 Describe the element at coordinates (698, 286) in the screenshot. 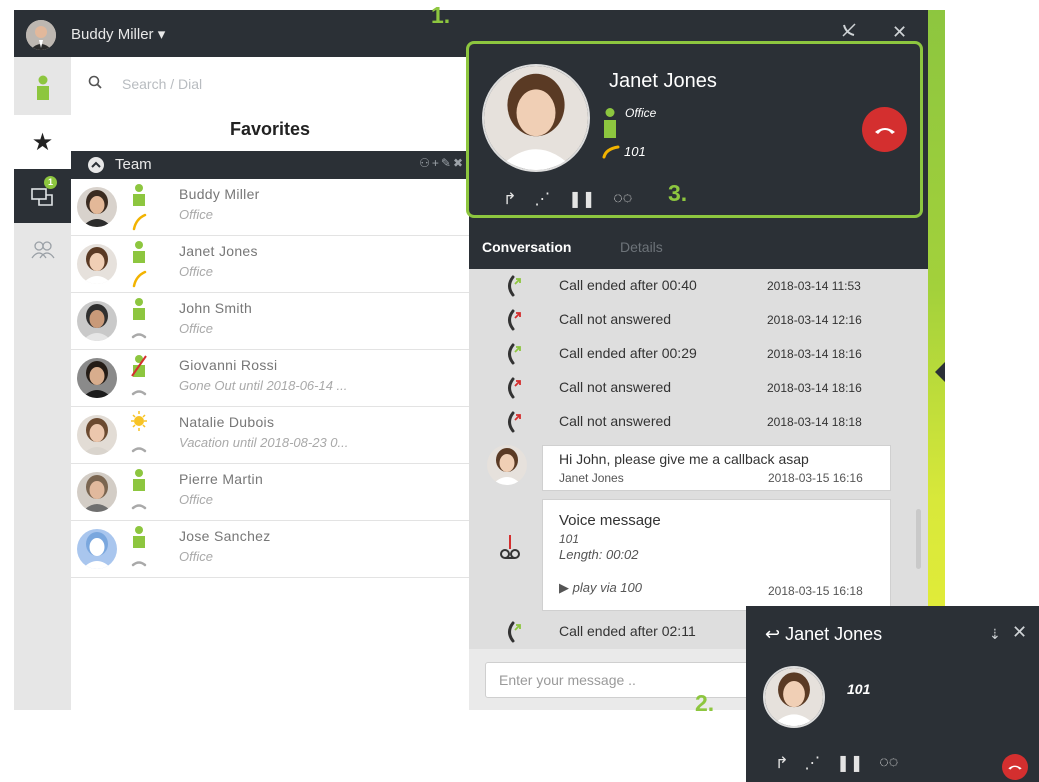

I see `history-entry: Call ended after 00:40 2018-03-14 11:53` at that location.